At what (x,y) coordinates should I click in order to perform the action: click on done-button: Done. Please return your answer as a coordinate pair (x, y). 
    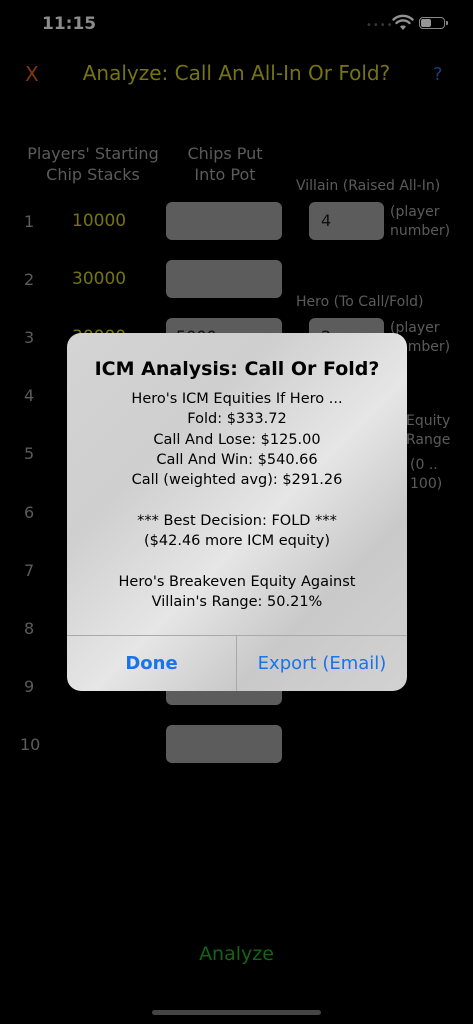
    Looking at the image, I should click on (151, 663).